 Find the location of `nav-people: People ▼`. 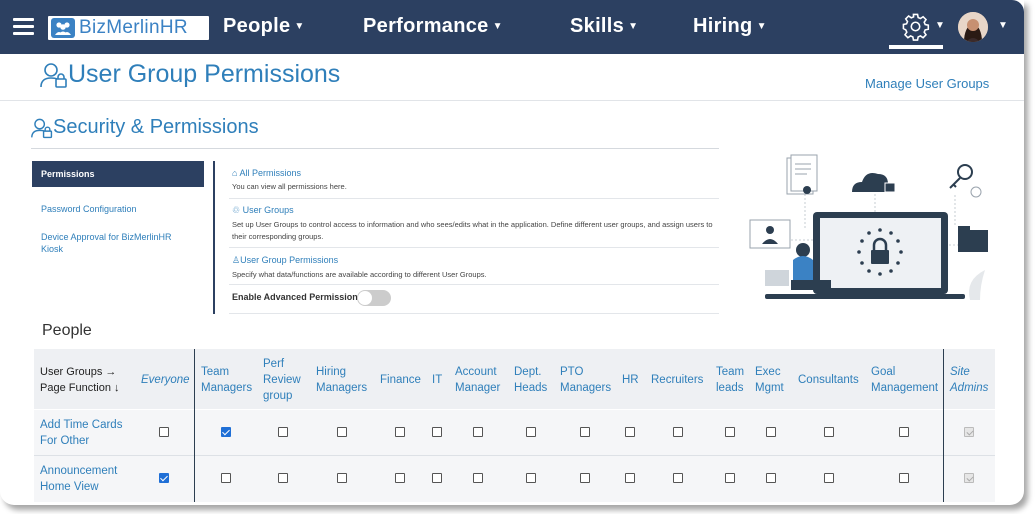

nav-people: People ▼ is located at coordinates (264, 26).